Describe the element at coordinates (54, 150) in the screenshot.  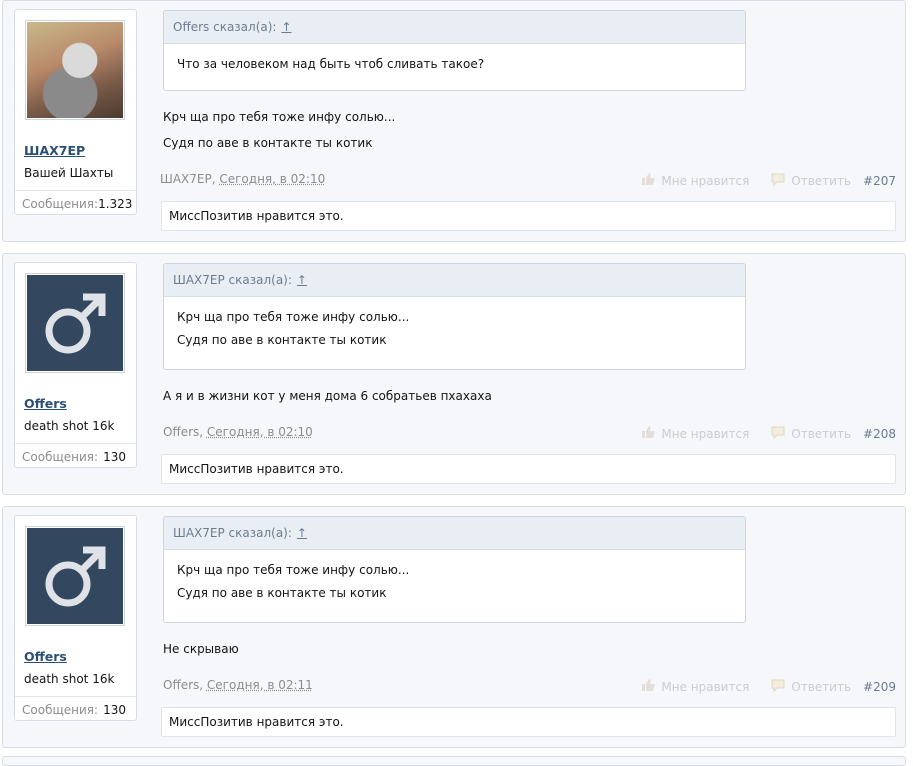
I see `username-link: ШАХ7ЕР` at that location.